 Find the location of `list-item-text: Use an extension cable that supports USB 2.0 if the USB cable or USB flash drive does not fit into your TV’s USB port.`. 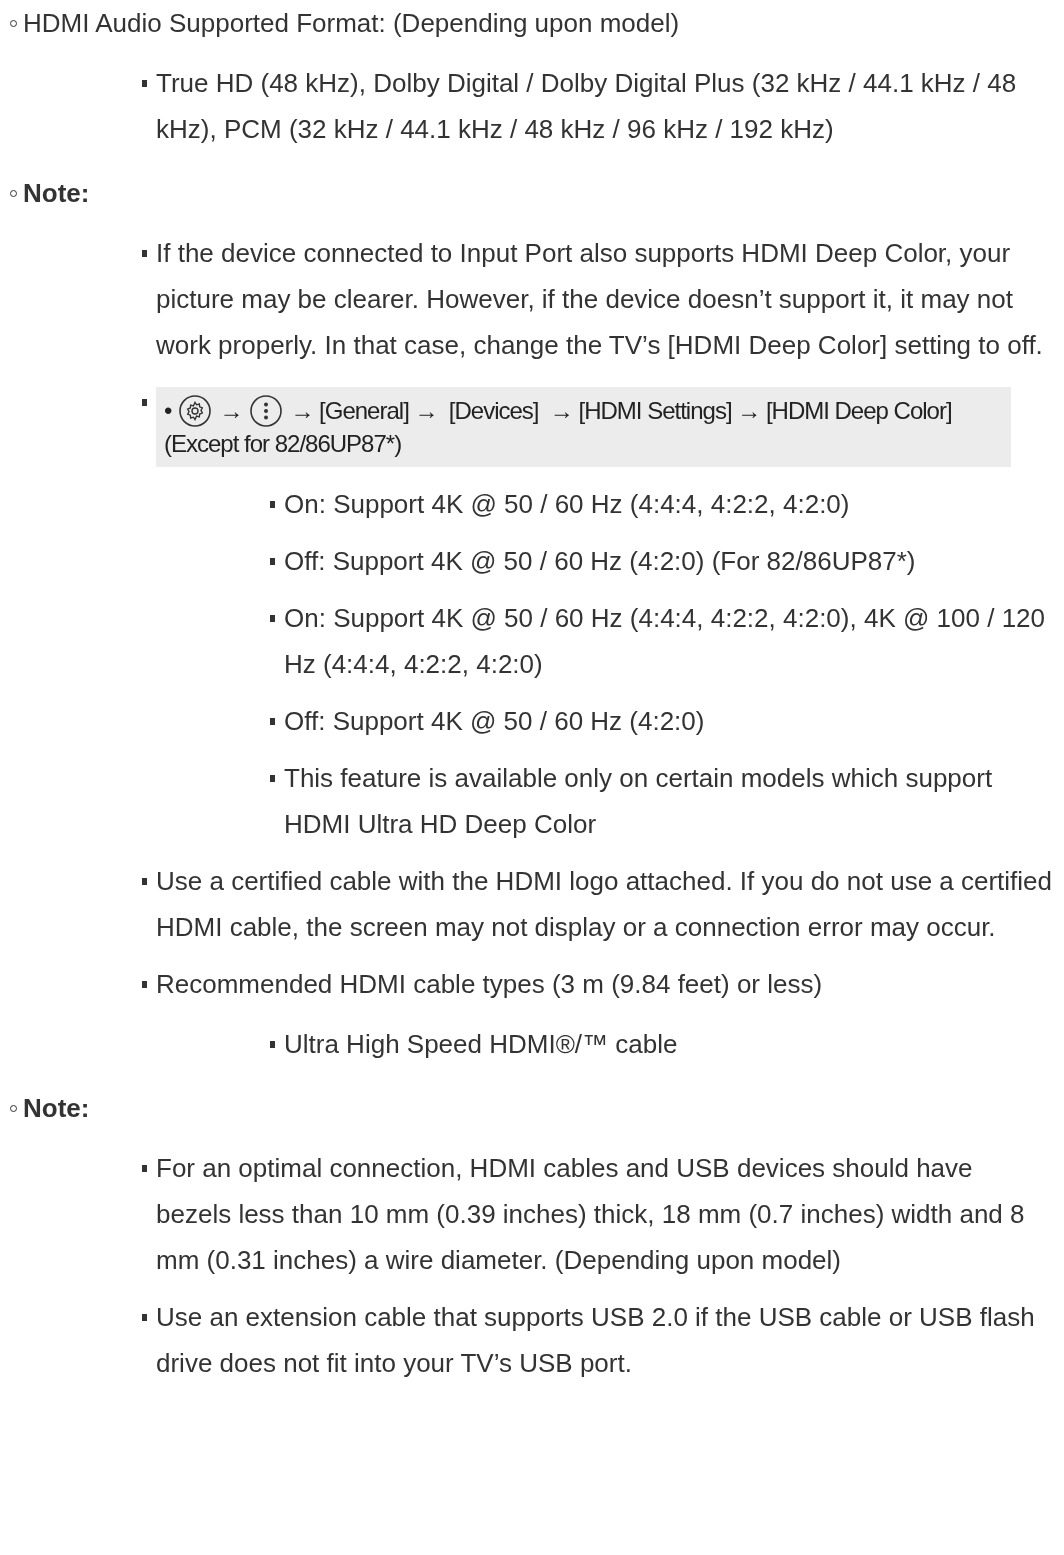

list-item-text: Use an extension cable that supports USB 2.0 if the USB cable or USB flash drive does not fit into your TV’s USB port. is located at coordinates (596, 1340).